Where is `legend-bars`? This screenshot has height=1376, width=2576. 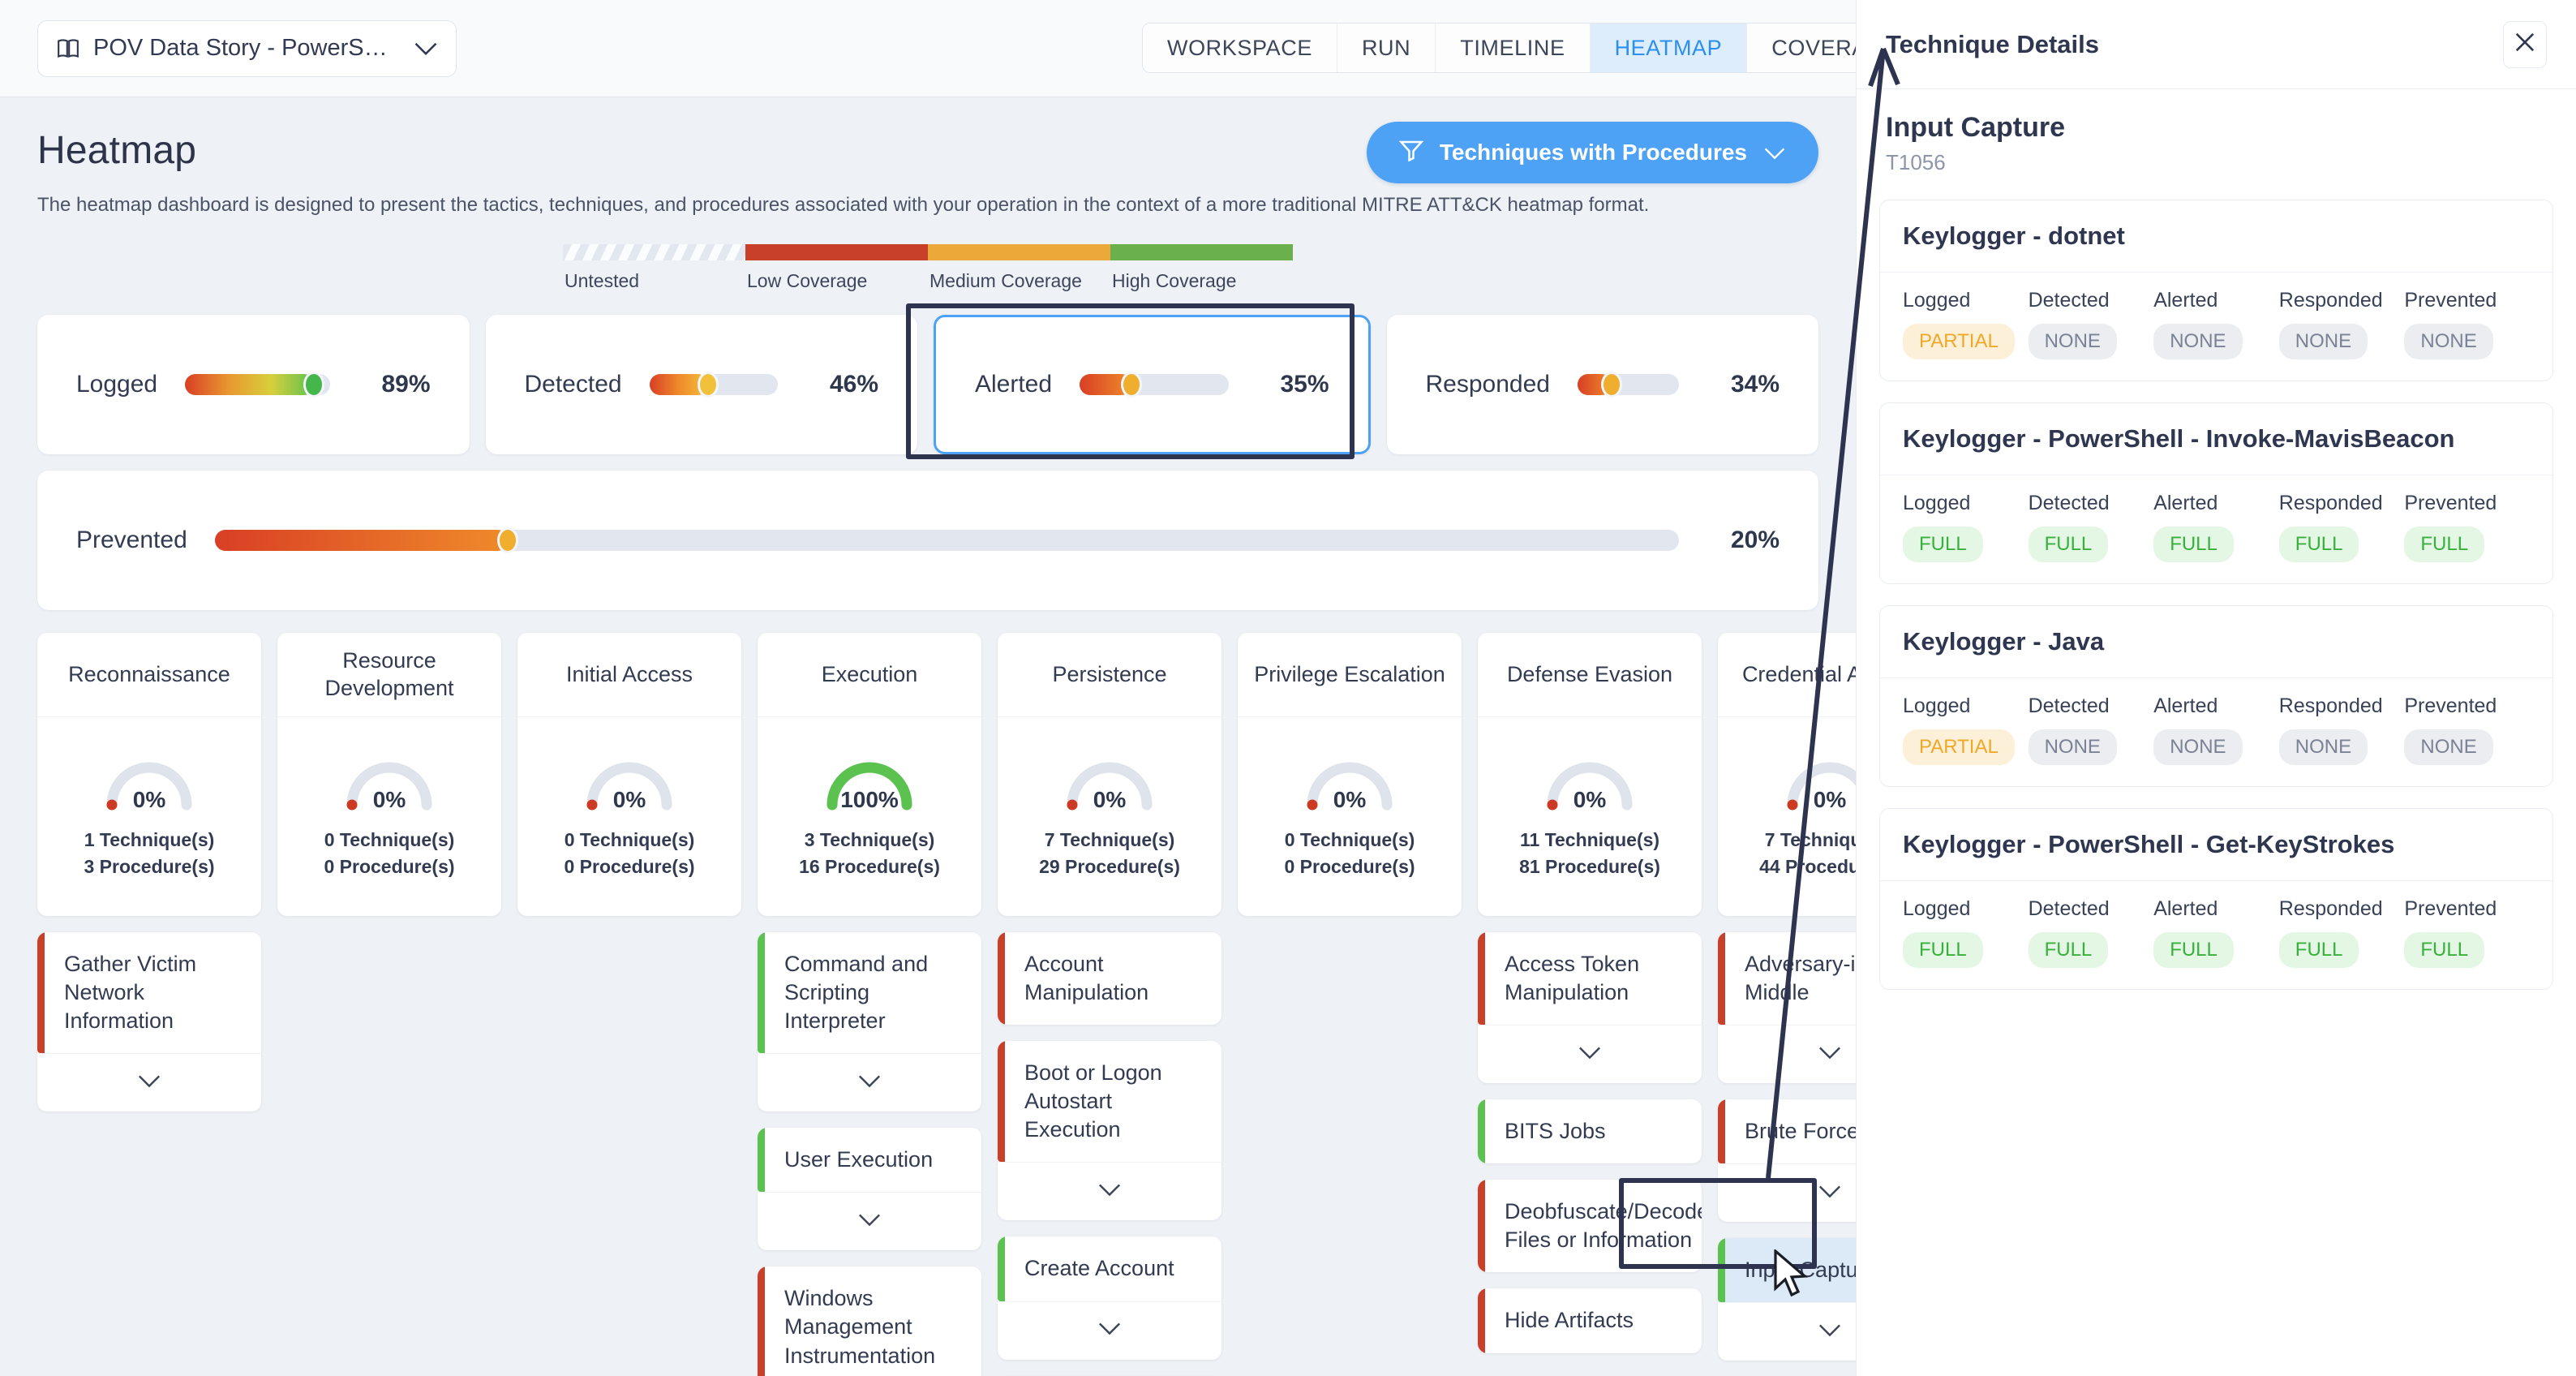 legend-bars is located at coordinates (928, 252).